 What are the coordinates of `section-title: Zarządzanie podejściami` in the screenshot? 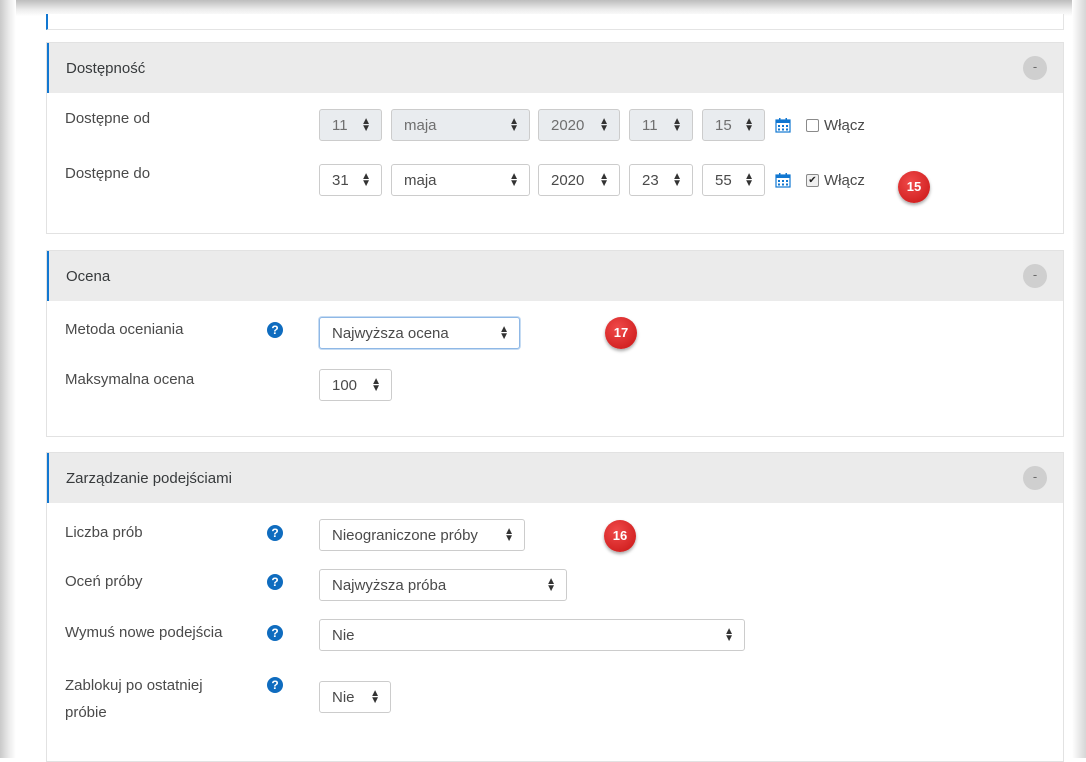 It's located at (149, 478).